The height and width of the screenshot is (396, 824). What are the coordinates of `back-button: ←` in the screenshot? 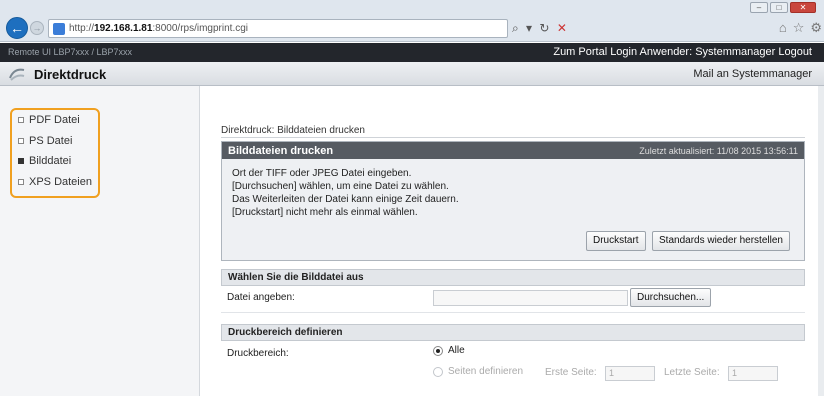 It's located at (17, 28).